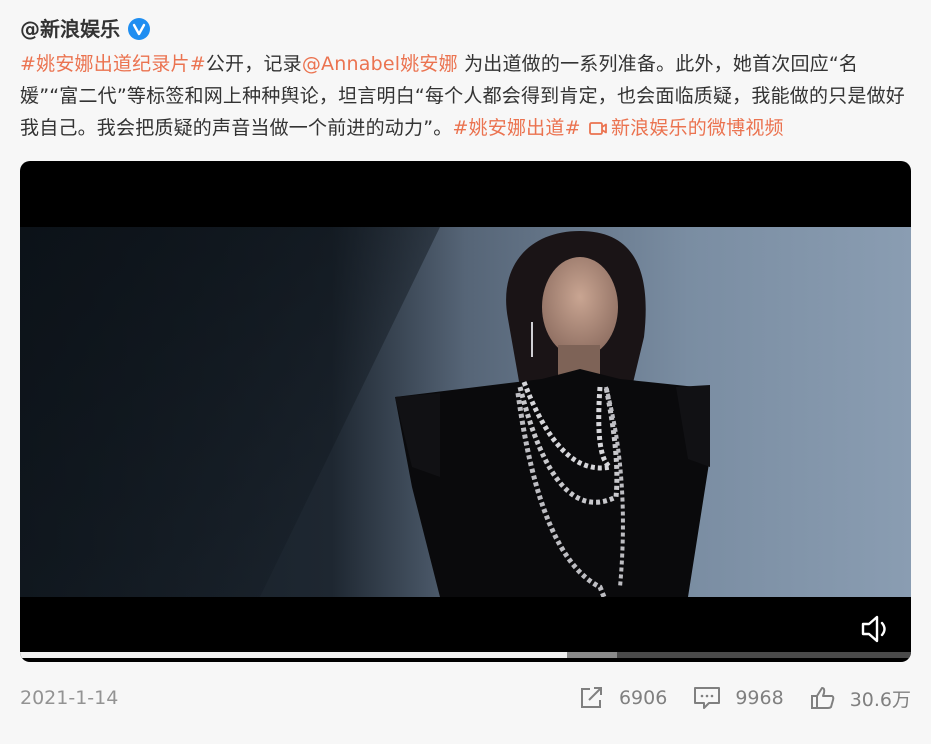  What do you see at coordinates (253, 64) in the screenshot?
I see `post-text-part: 公开，记录` at bounding box center [253, 64].